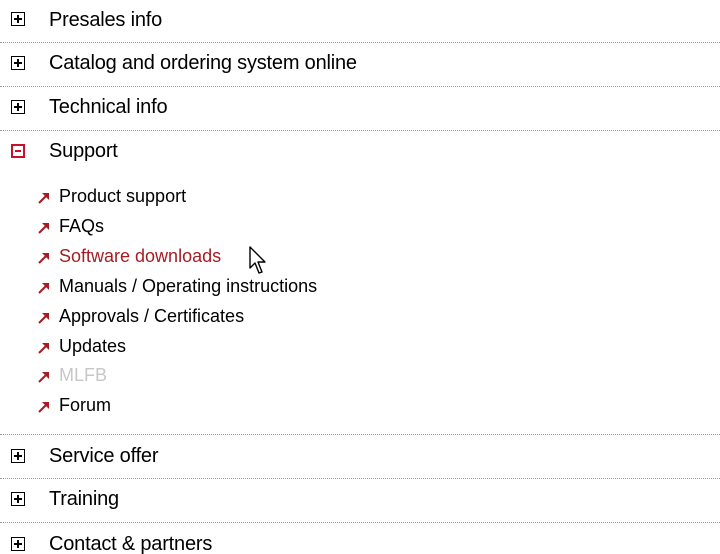  Describe the element at coordinates (360, 500) in the screenshot. I see `section-training: Training` at that location.